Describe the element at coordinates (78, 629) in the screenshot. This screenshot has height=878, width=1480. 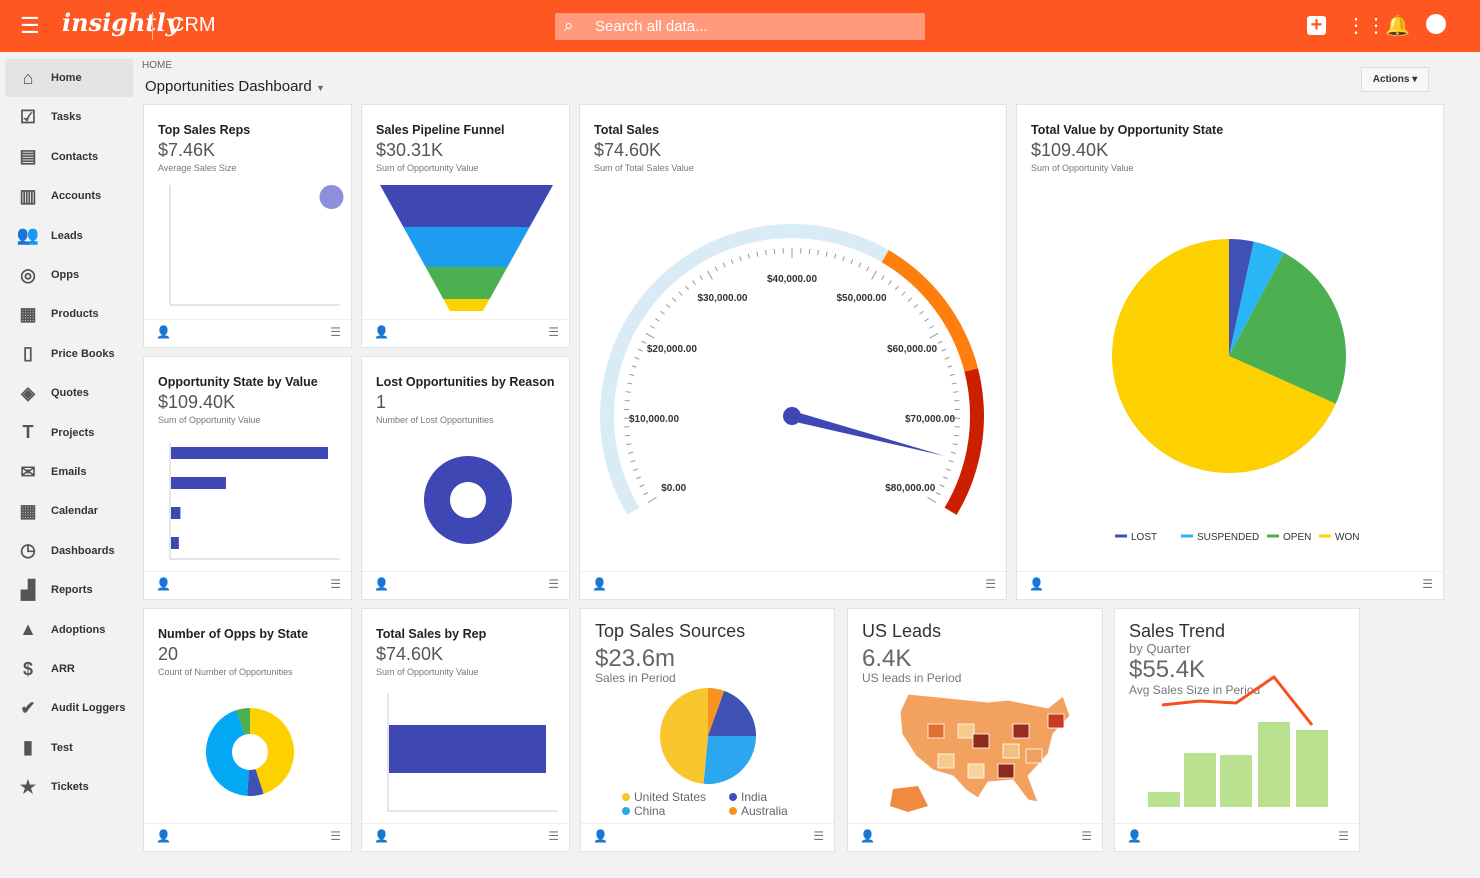
I see `sidebar-item-label: Adoptions` at that location.